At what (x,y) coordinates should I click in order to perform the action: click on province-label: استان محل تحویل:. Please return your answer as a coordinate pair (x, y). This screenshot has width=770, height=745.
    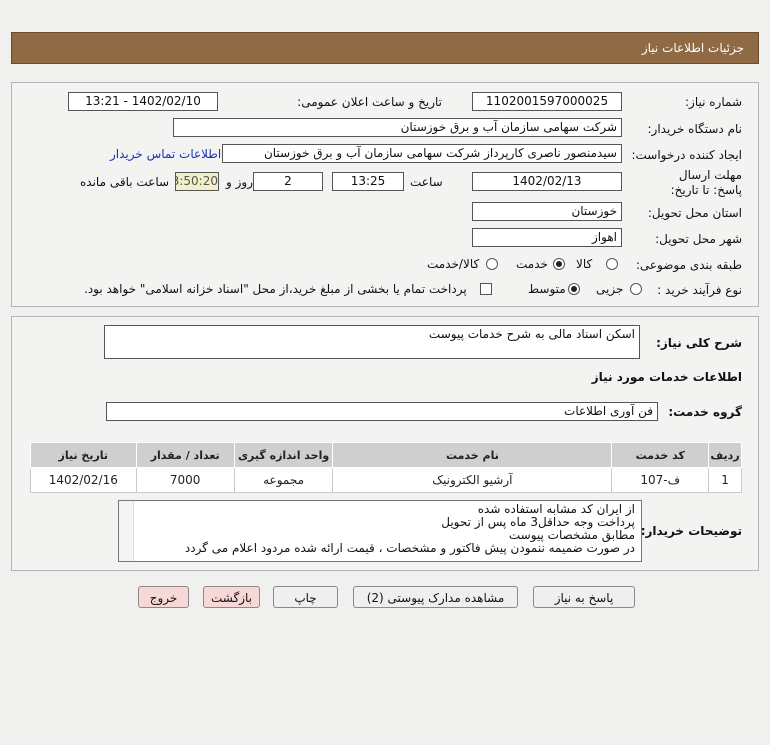
    Looking at the image, I should click on (694, 213).